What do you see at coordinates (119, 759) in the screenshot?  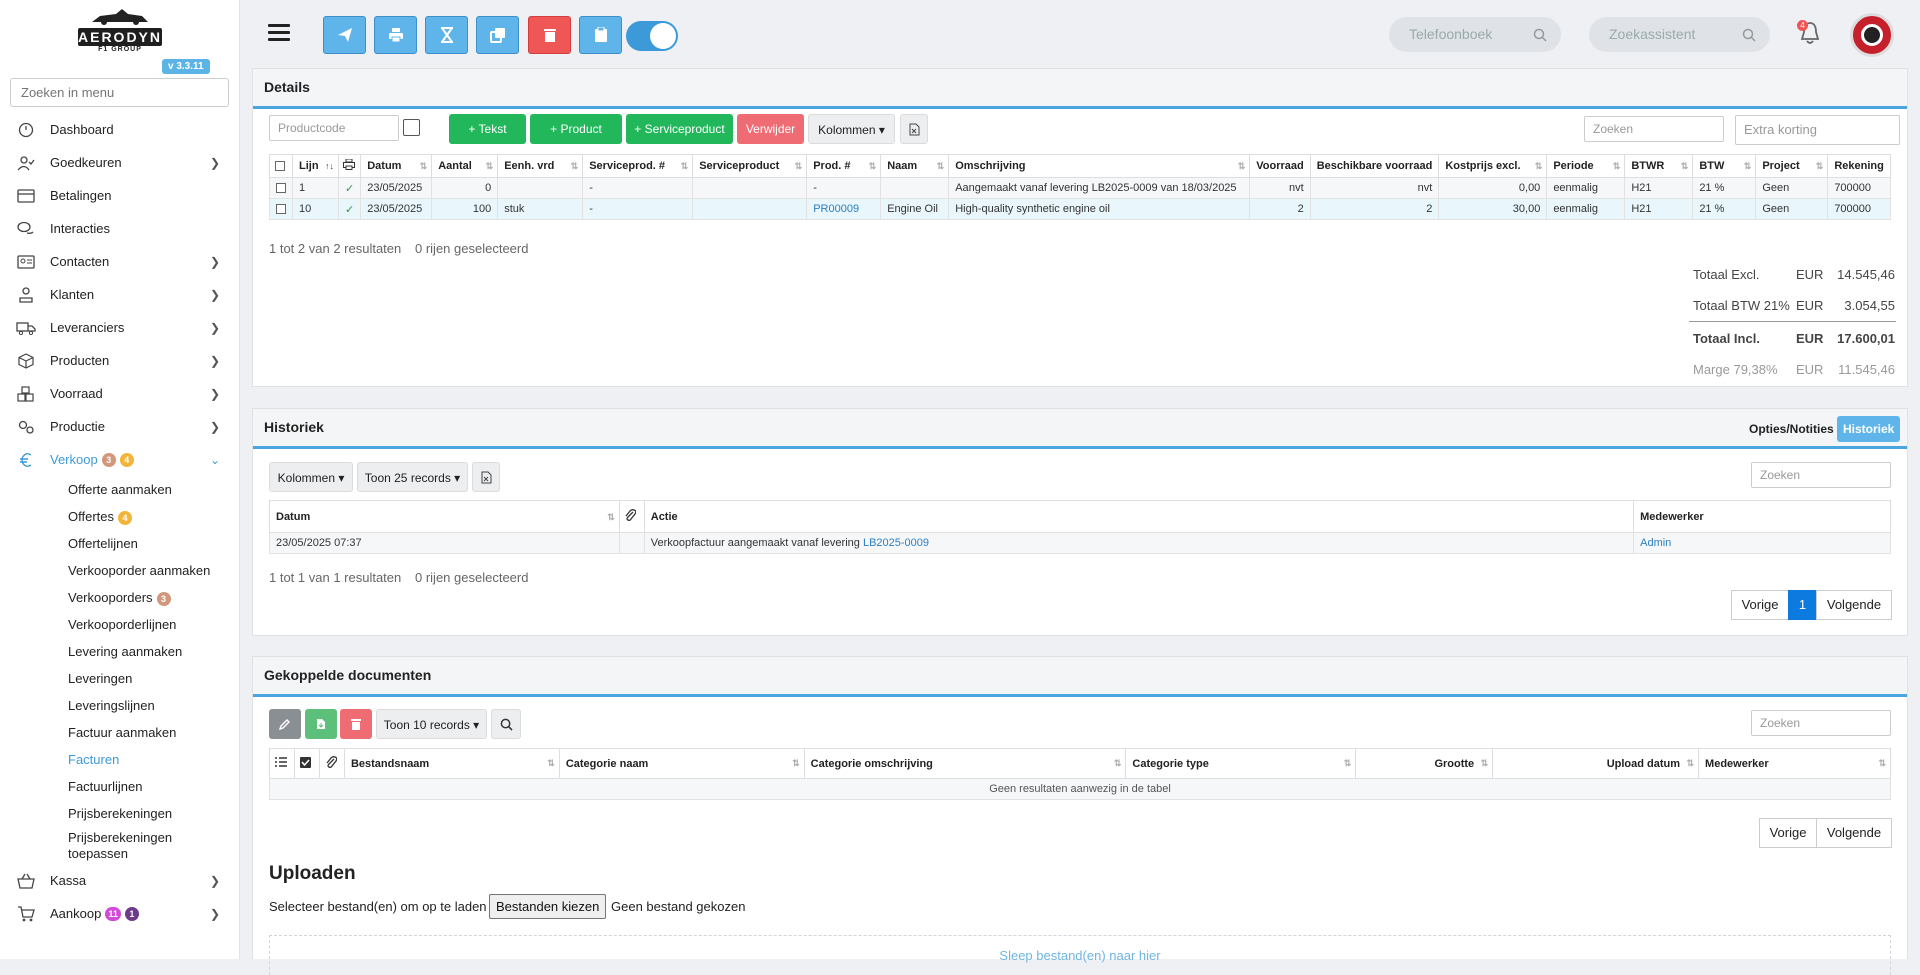 I see `submenu-item: Facturen` at bounding box center [119, 759].